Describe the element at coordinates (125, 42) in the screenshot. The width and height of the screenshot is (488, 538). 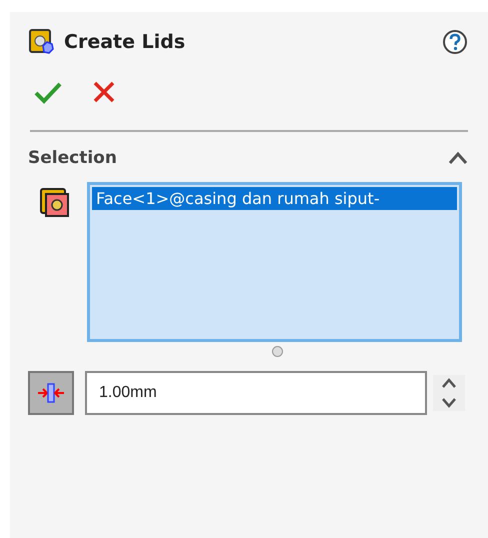
I see `panel-title: Create Lids` at that location.